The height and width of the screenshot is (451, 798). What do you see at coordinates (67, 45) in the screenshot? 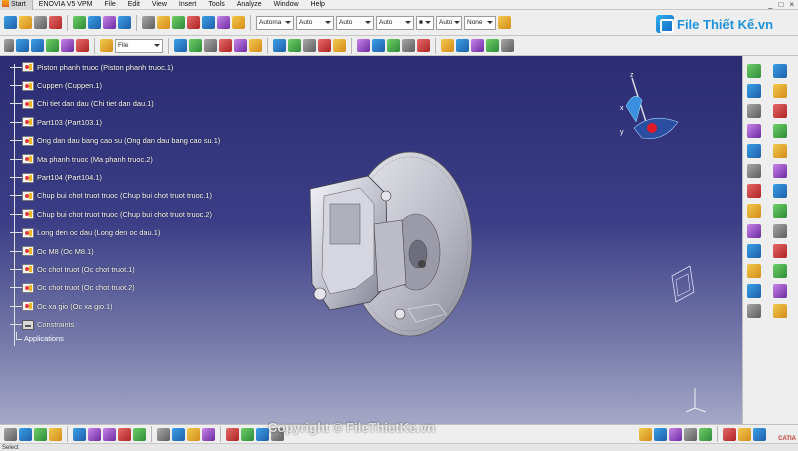
I see `measure-icon` at bounding box center [67, 45].